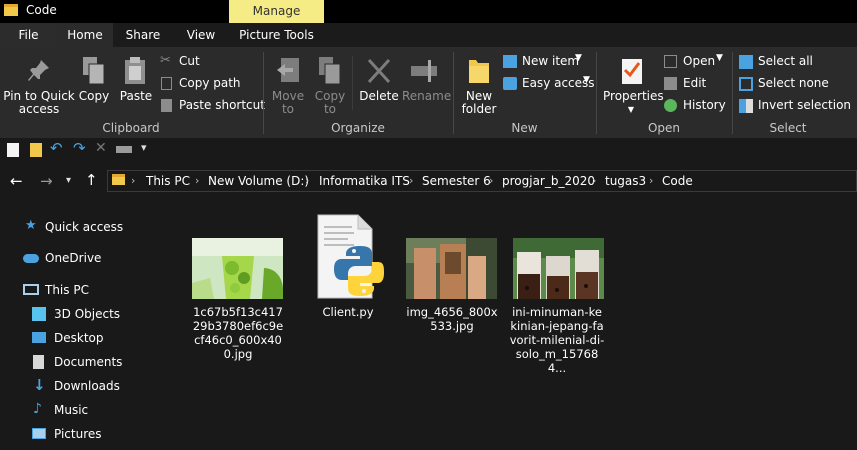 Image resolution: width=857 pixels, height=450 pixels. Describe the element at coordinates (699, 61) in the screenshot. I see `open-label: Open` at that location.